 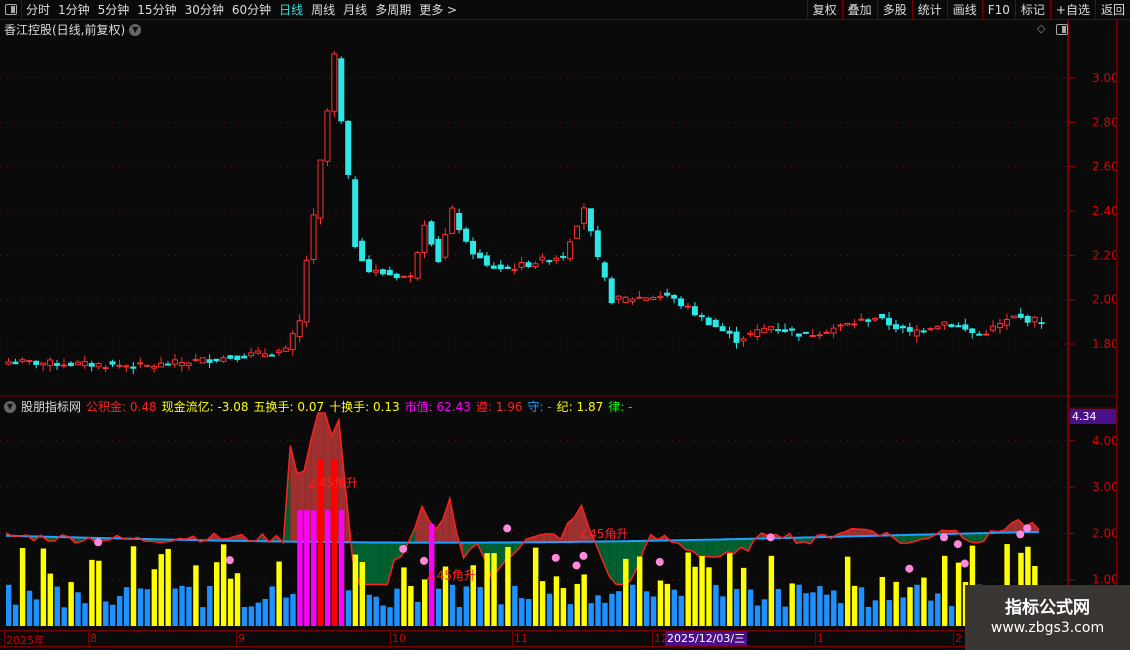 I want to click on selected-date: 2025/12/03/三, so click(x=706, y=638).